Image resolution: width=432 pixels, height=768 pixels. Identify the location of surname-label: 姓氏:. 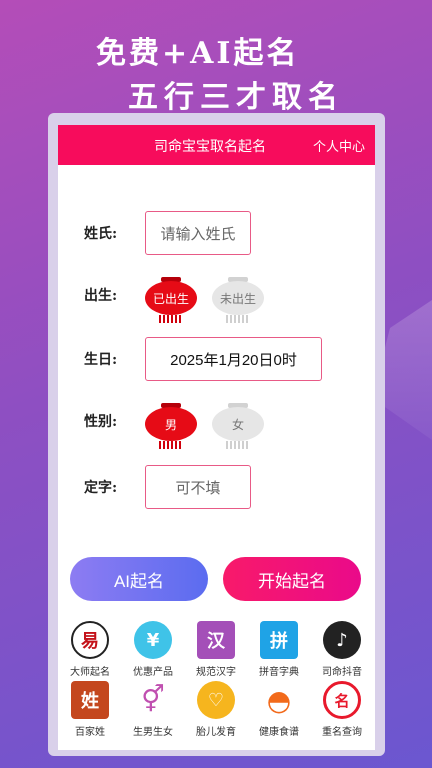
(101, 234).